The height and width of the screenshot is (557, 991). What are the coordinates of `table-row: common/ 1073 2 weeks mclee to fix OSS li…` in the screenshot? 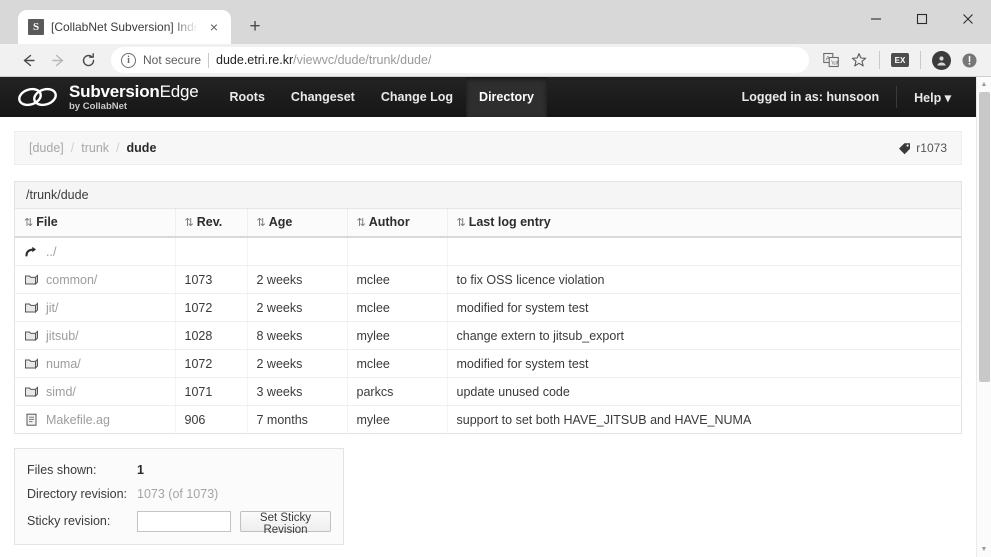 It's located at (488, 280).